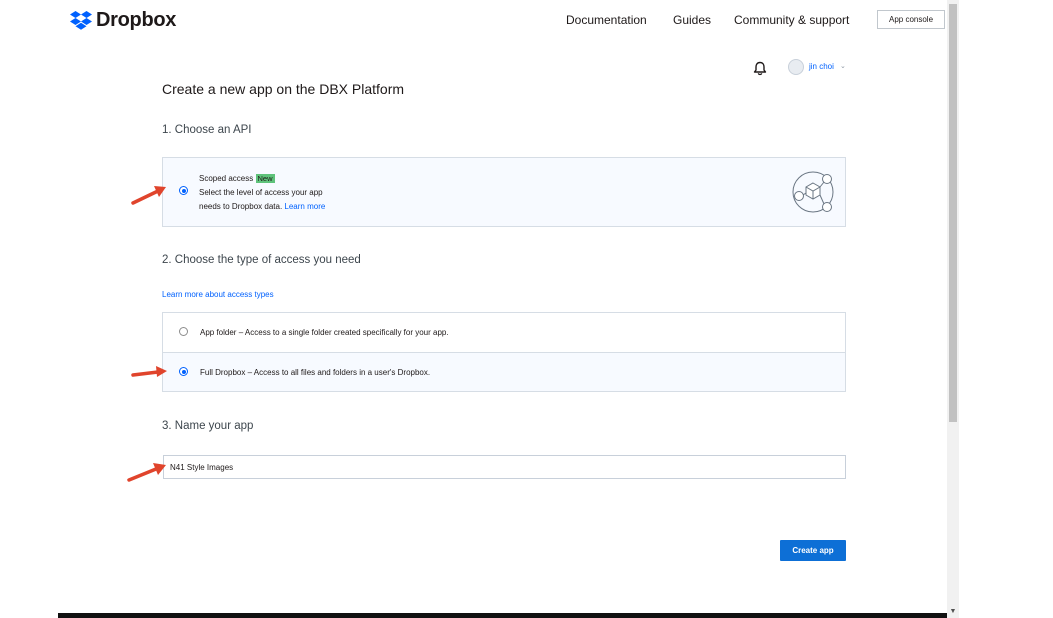 Image resolution: width=1053 pixels, height=618 pixels. What do you see at coordinates (911, 19) in the screenshot?
I see `app-console-button: App console` at bounding box center [911, 19].